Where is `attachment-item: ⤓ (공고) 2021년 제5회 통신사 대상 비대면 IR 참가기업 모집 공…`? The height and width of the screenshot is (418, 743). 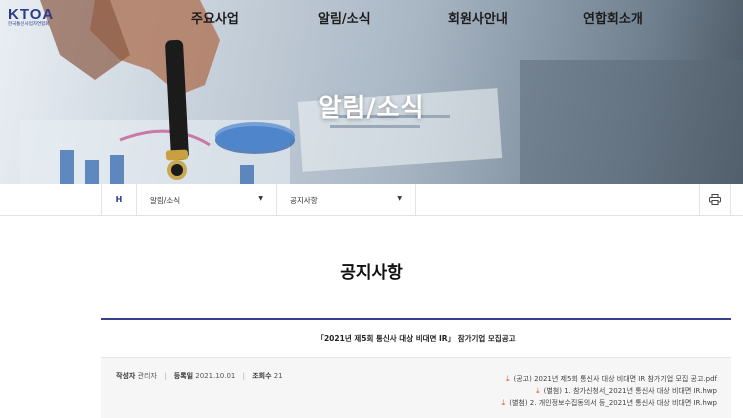
attachment-item: ⤓ (공고) 2021년 제5회 통신사 대상 비대면 IR 참가기업 모집 공… is located at coordinates (567, 379).